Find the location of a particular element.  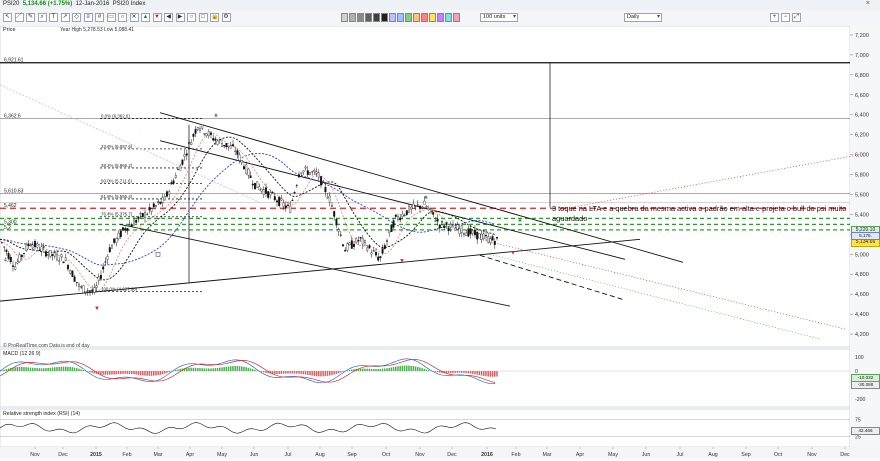

time-axis-label: Dec is located at coordinates (845, 455).